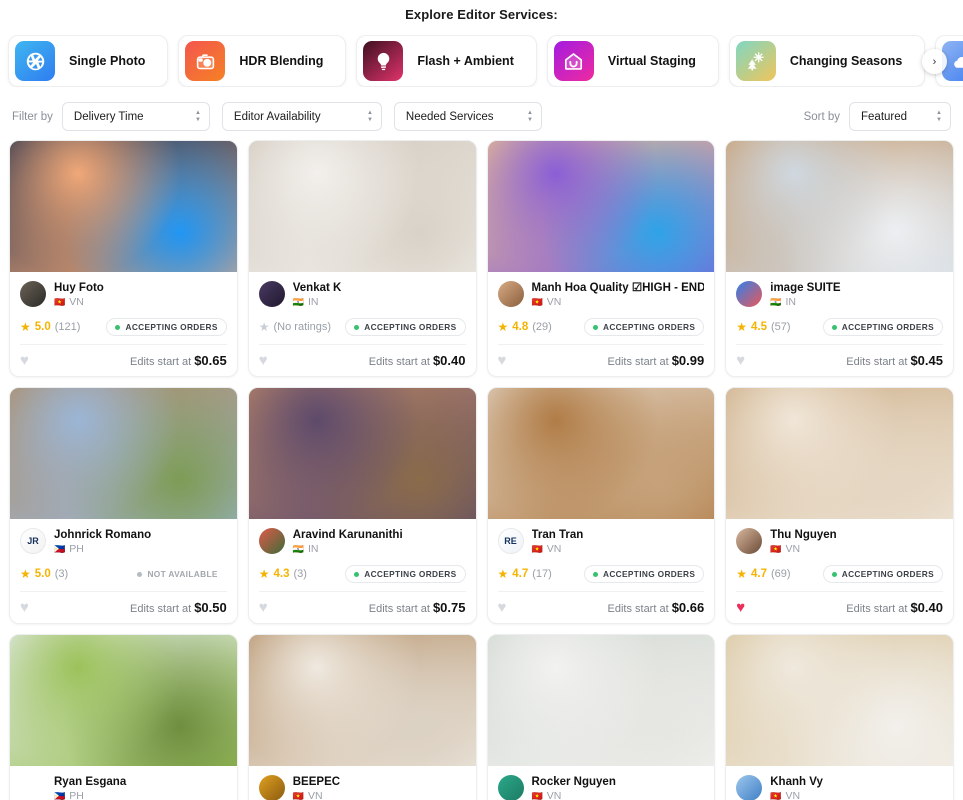 The image size is (963, 800). I want to click on rating: ★ 5.0 (3), so click(44, 574).